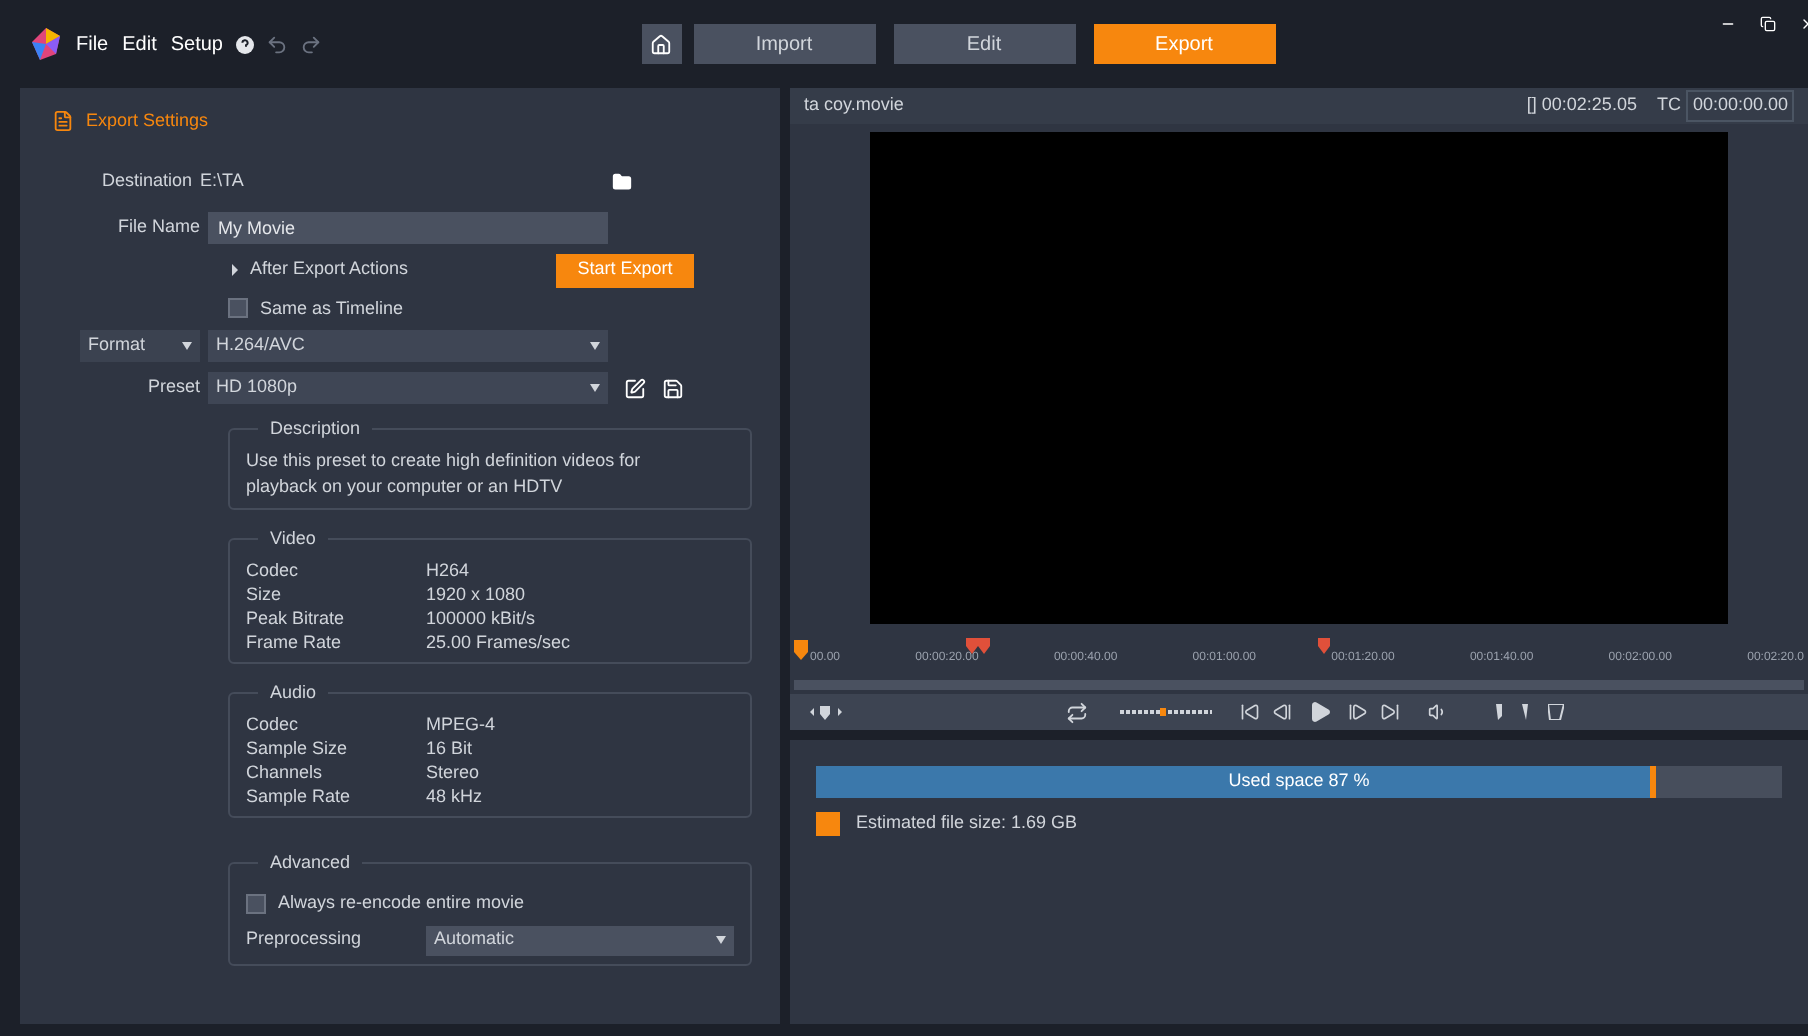 The width and height of the screenshot is (1808, 1036). I want to click on property-value: Stereo, so click(453, 772).